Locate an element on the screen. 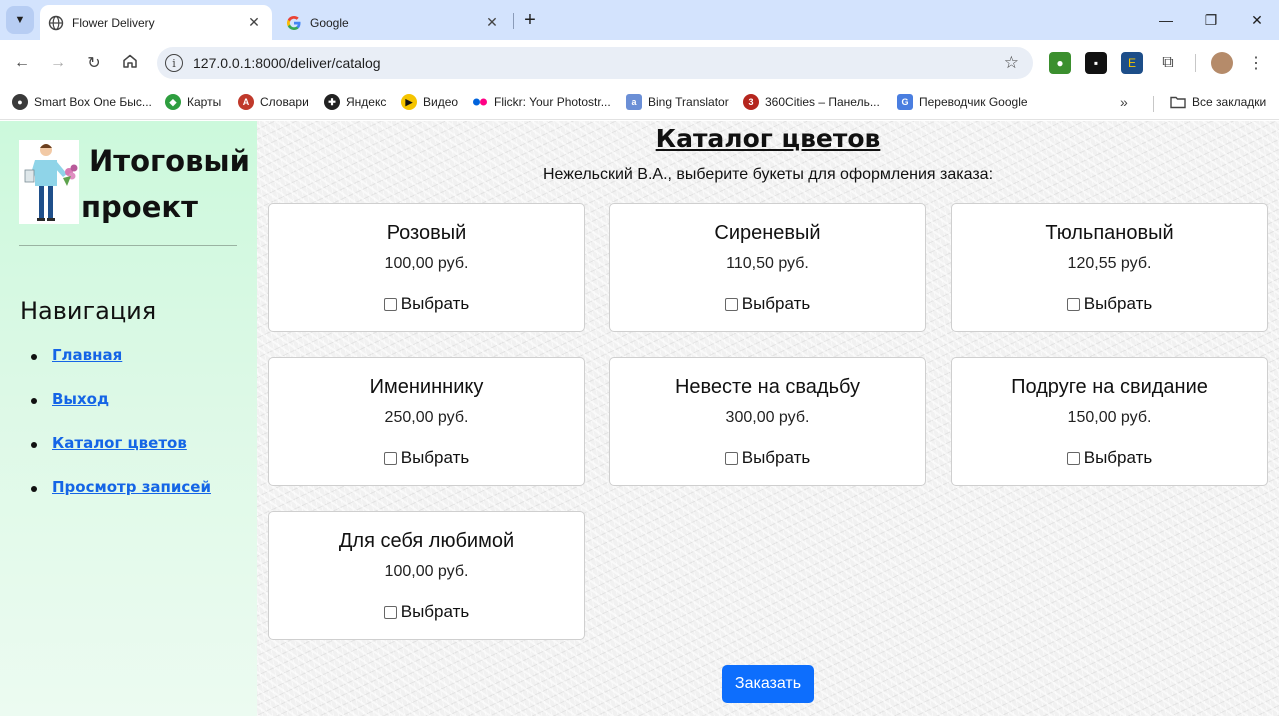 The width and height of the screenshot is (1279, 716). new-tab-button: + is located at coordinates (530, 20).